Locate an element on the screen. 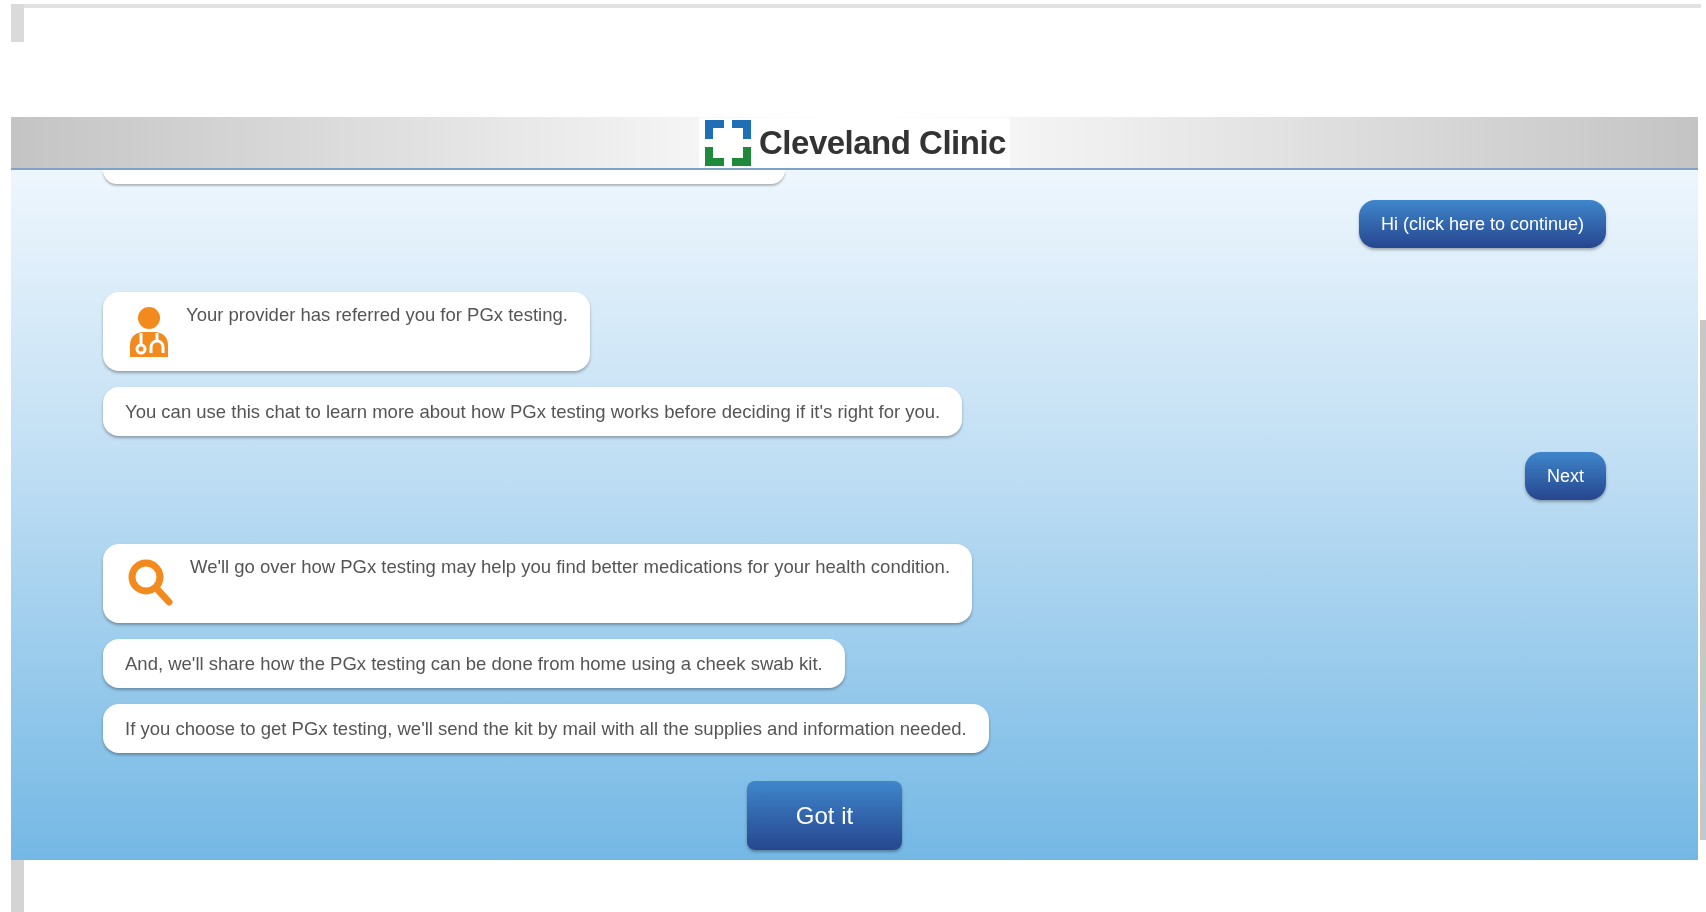 Image resolution: width=1706 pixels, height=912 pixels. message-text: We'll go over how PGx testing may help you find better medications for your health condition. is located at coordinates (570, 567).